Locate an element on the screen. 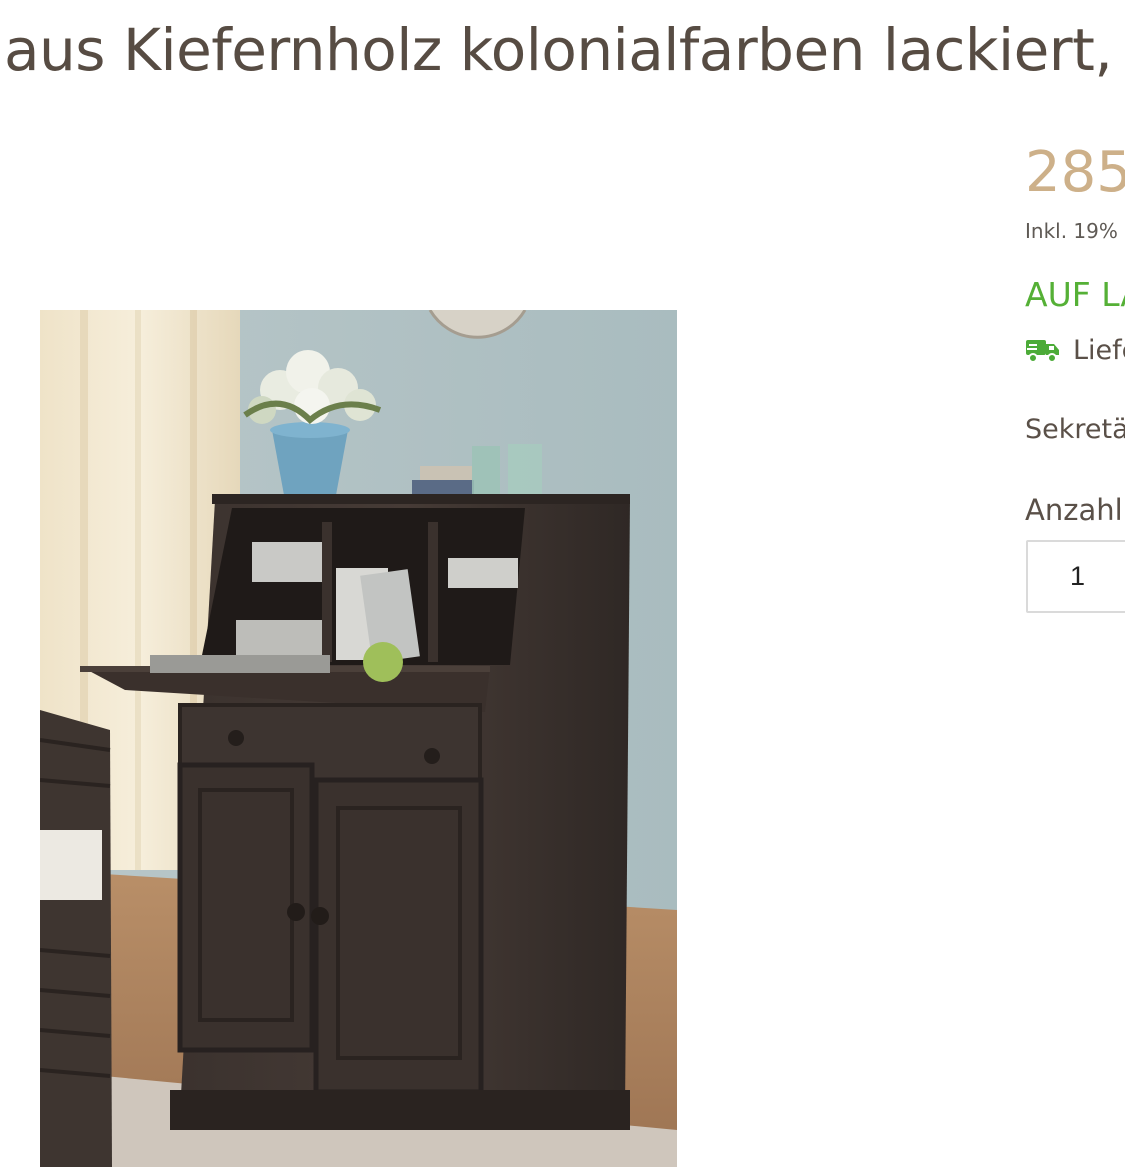 This screenshot has width=1125, height=1167. stock-status: AUF LA is located at coordinates (1075, 294).